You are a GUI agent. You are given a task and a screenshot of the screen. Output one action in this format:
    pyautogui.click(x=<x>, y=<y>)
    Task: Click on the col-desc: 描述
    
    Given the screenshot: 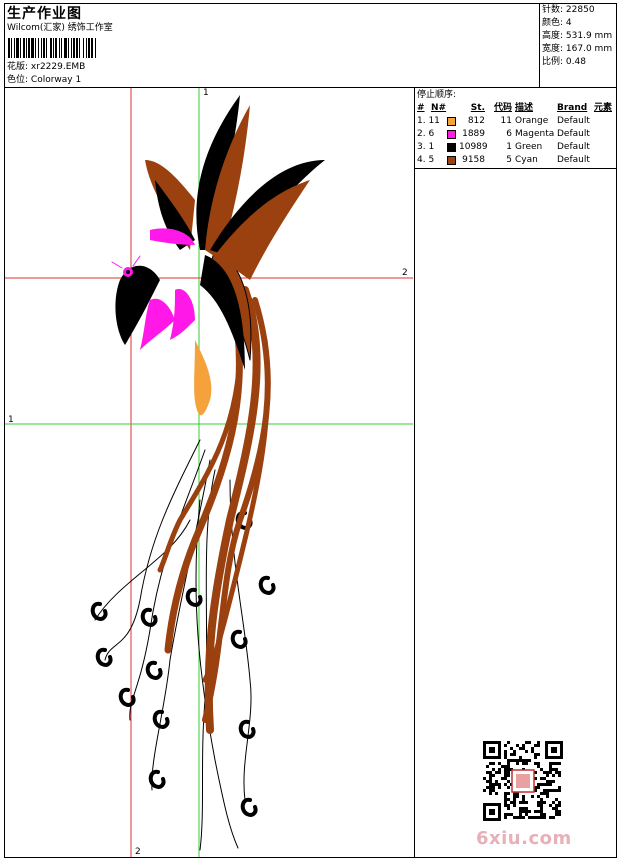 What is the action you would take?
    pyautogui.click(x=524, y=108)
    